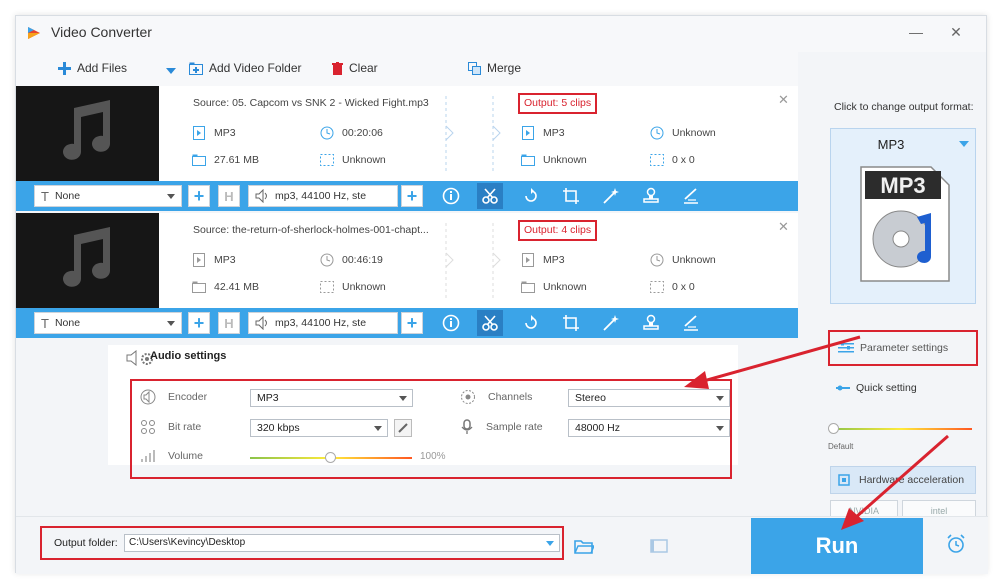  Describe the element at coordinates (956, 32) in the screenshot. I see `close-window-button: ✕` at that location.